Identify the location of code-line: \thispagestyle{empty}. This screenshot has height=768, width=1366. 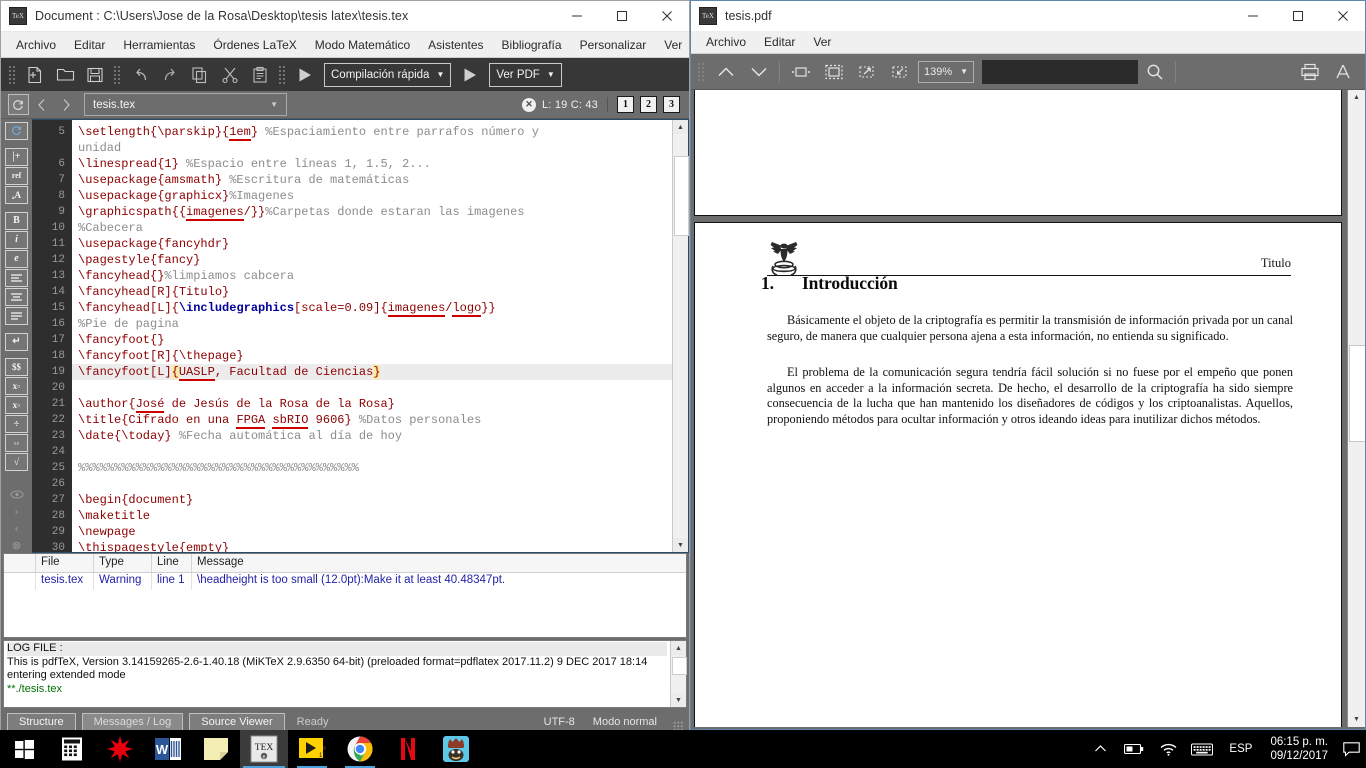
(372, 546).